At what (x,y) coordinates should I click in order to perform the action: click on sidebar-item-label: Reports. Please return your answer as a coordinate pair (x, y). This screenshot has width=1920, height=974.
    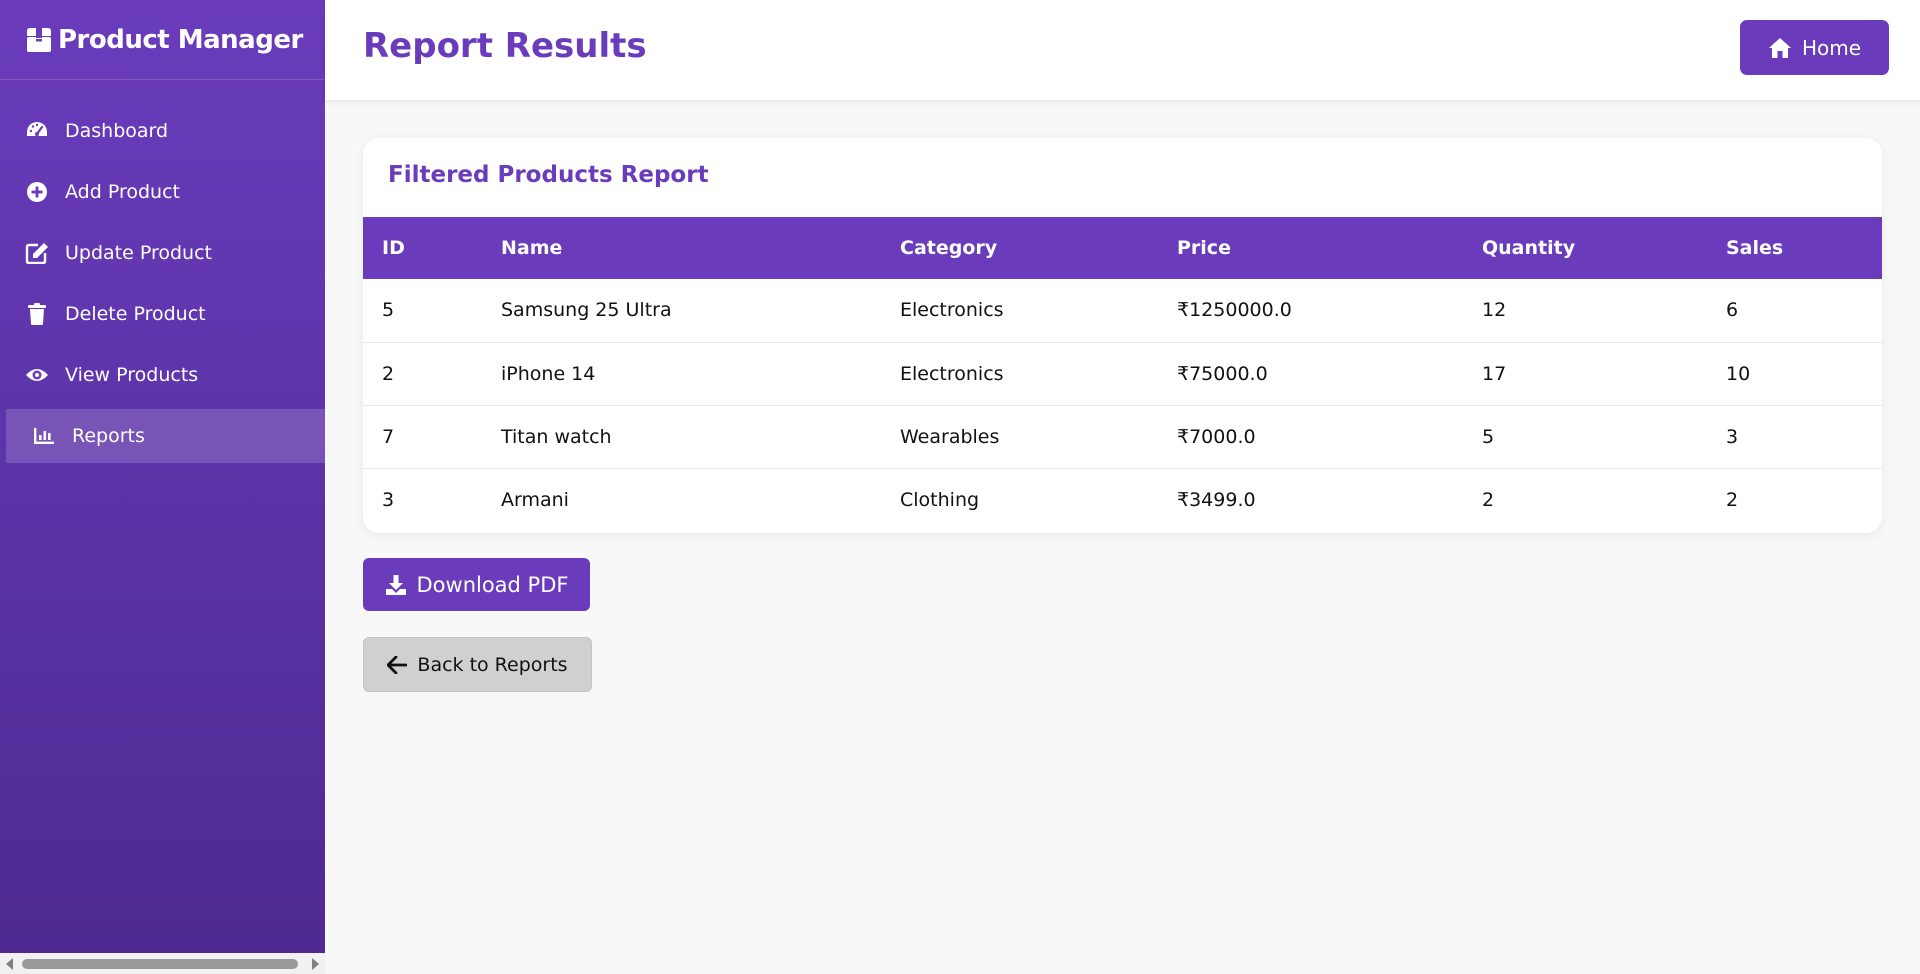
    Looking at the image, I should click on (108, 436).